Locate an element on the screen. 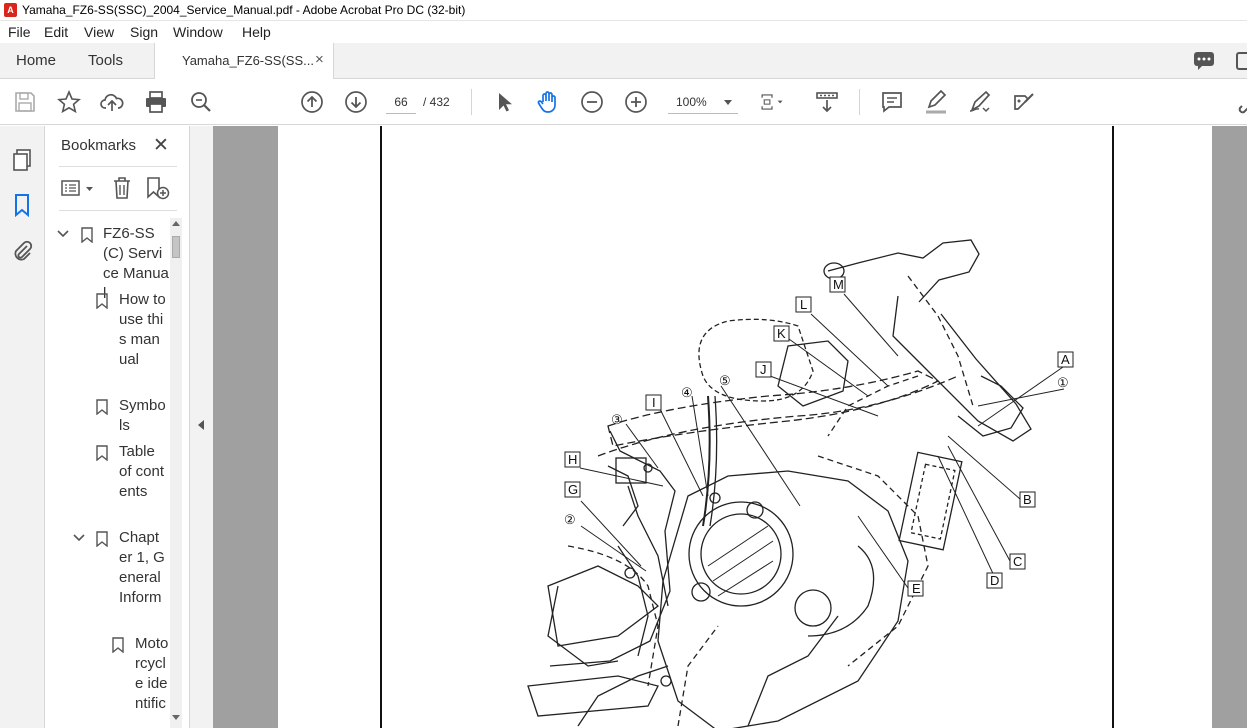 The image size is (1247, 728). label-1: ① is located at coordinates (1063, 382).